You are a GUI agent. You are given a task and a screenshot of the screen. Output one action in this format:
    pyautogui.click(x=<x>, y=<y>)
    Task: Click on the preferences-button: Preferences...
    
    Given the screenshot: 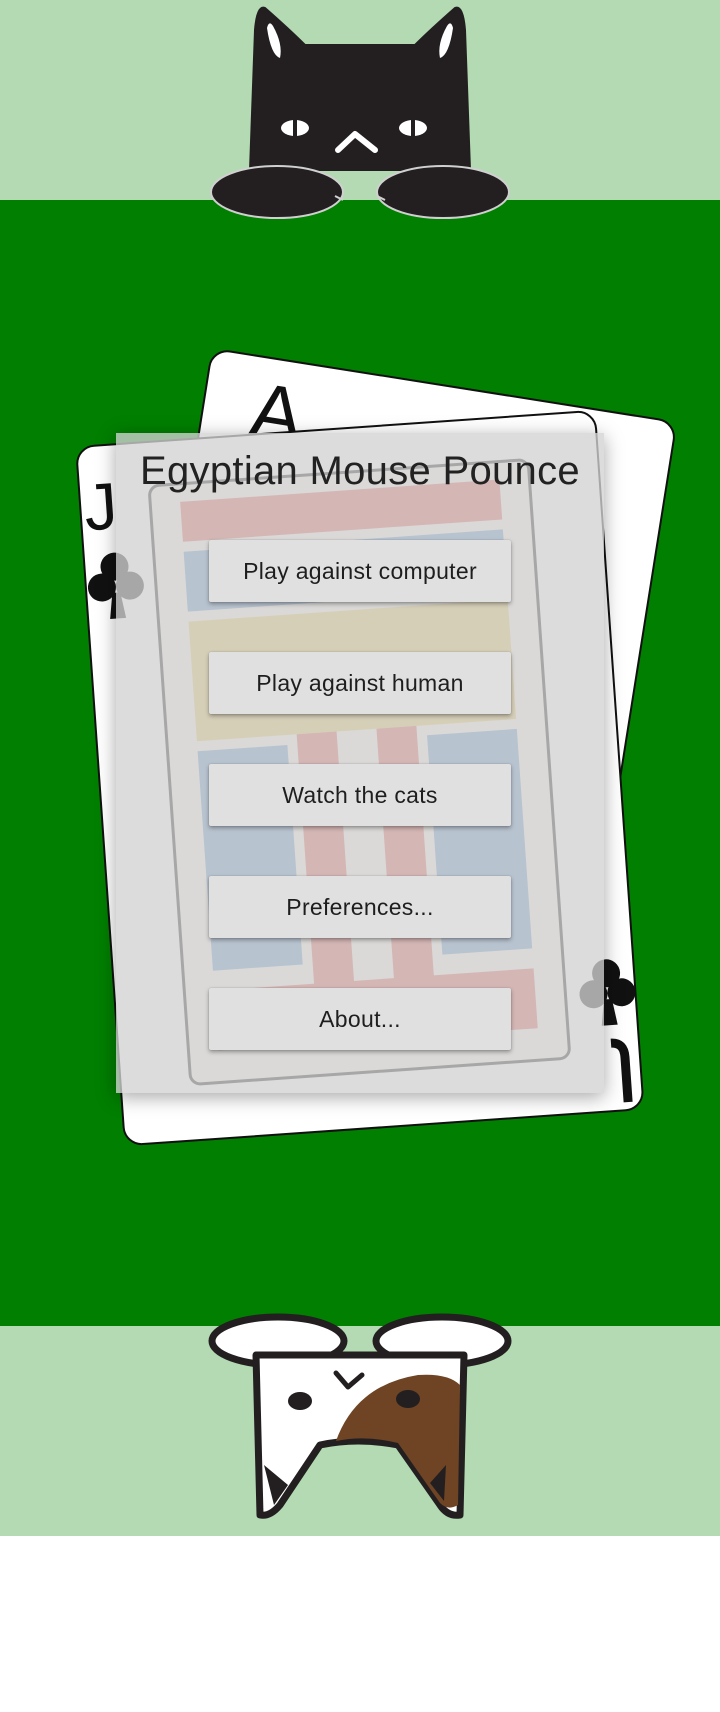 What is the action you would take?
    pyautogui.click(x=360, y=907)
    